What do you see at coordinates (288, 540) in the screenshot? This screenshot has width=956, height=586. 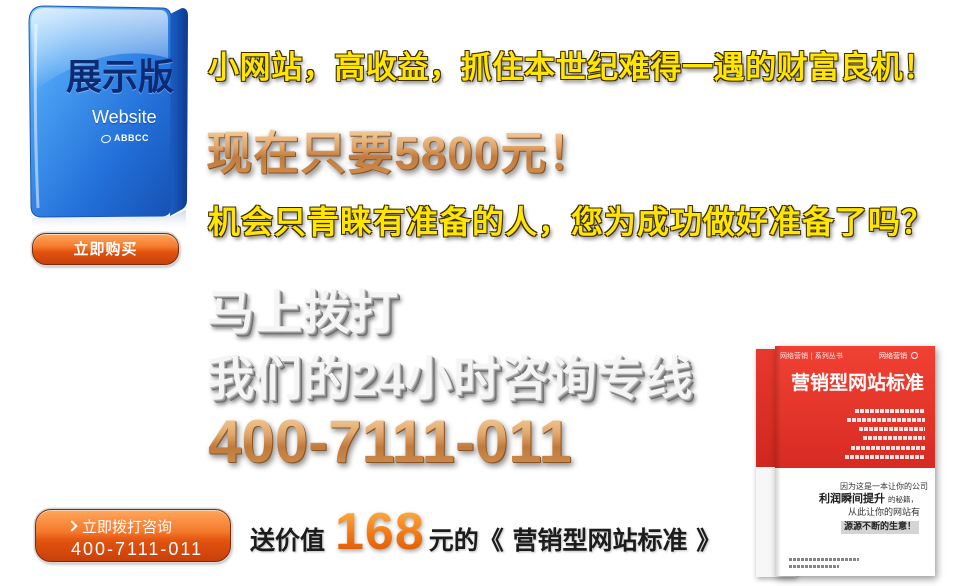 I see `gift-prefix: 送价值` at bounding box center [288, 540].